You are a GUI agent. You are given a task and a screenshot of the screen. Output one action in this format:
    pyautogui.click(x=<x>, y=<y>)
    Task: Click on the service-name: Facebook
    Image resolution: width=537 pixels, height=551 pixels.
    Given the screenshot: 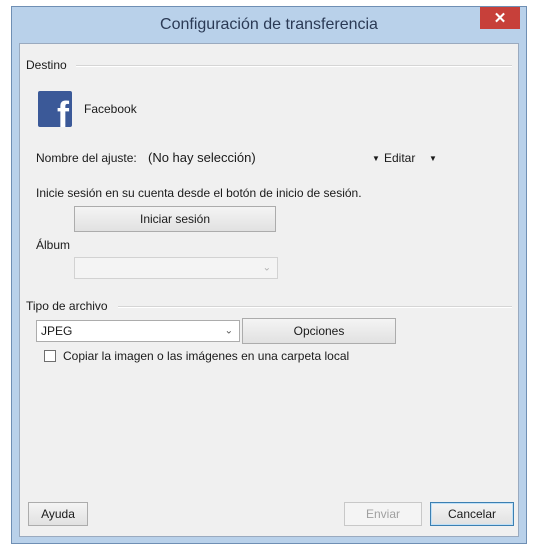 What is the action you would take?
    pyautogui.click(x=110, y=109)
    